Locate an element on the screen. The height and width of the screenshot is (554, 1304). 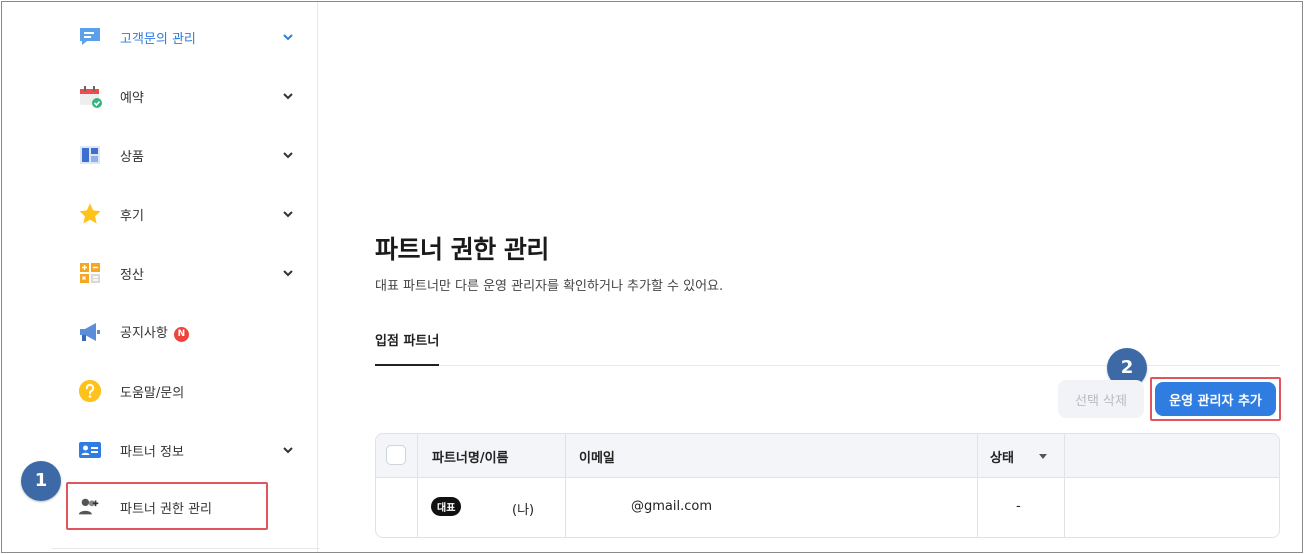
chat-bubble-icon is located at coordinates (90, 37).